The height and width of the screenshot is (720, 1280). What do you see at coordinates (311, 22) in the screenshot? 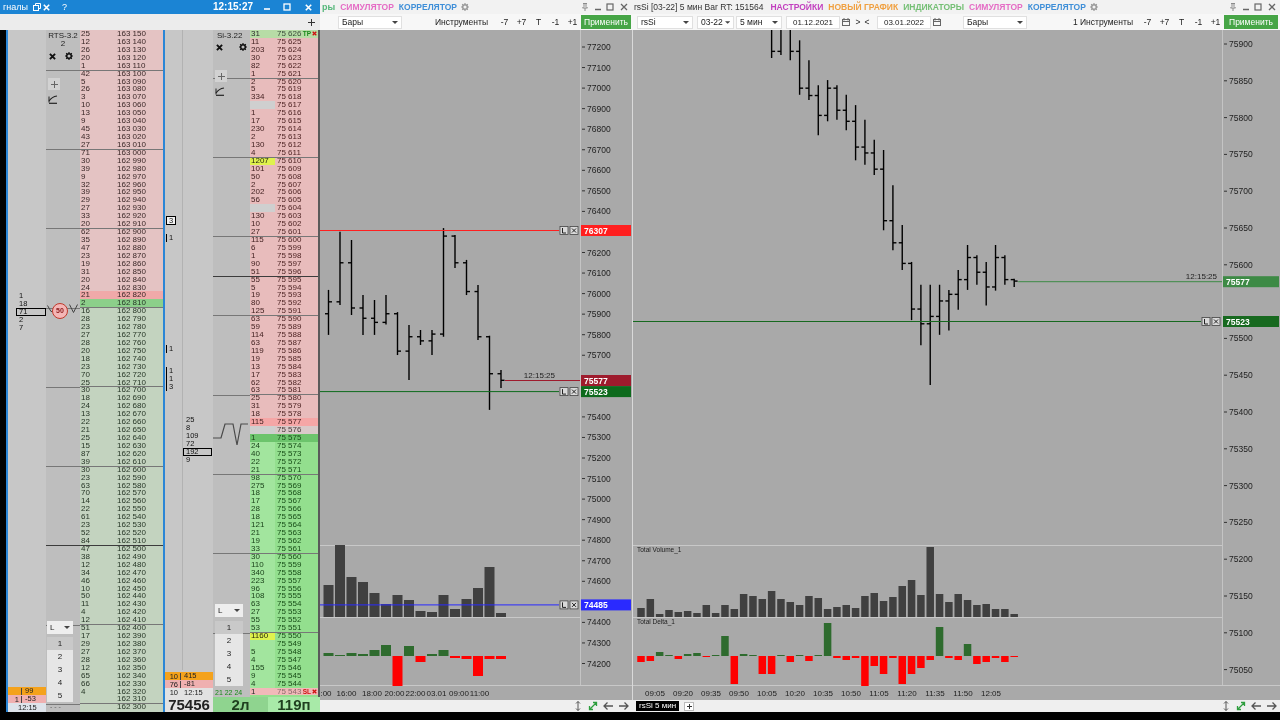
I see `plus-icon` at bounding box center [311, 22].